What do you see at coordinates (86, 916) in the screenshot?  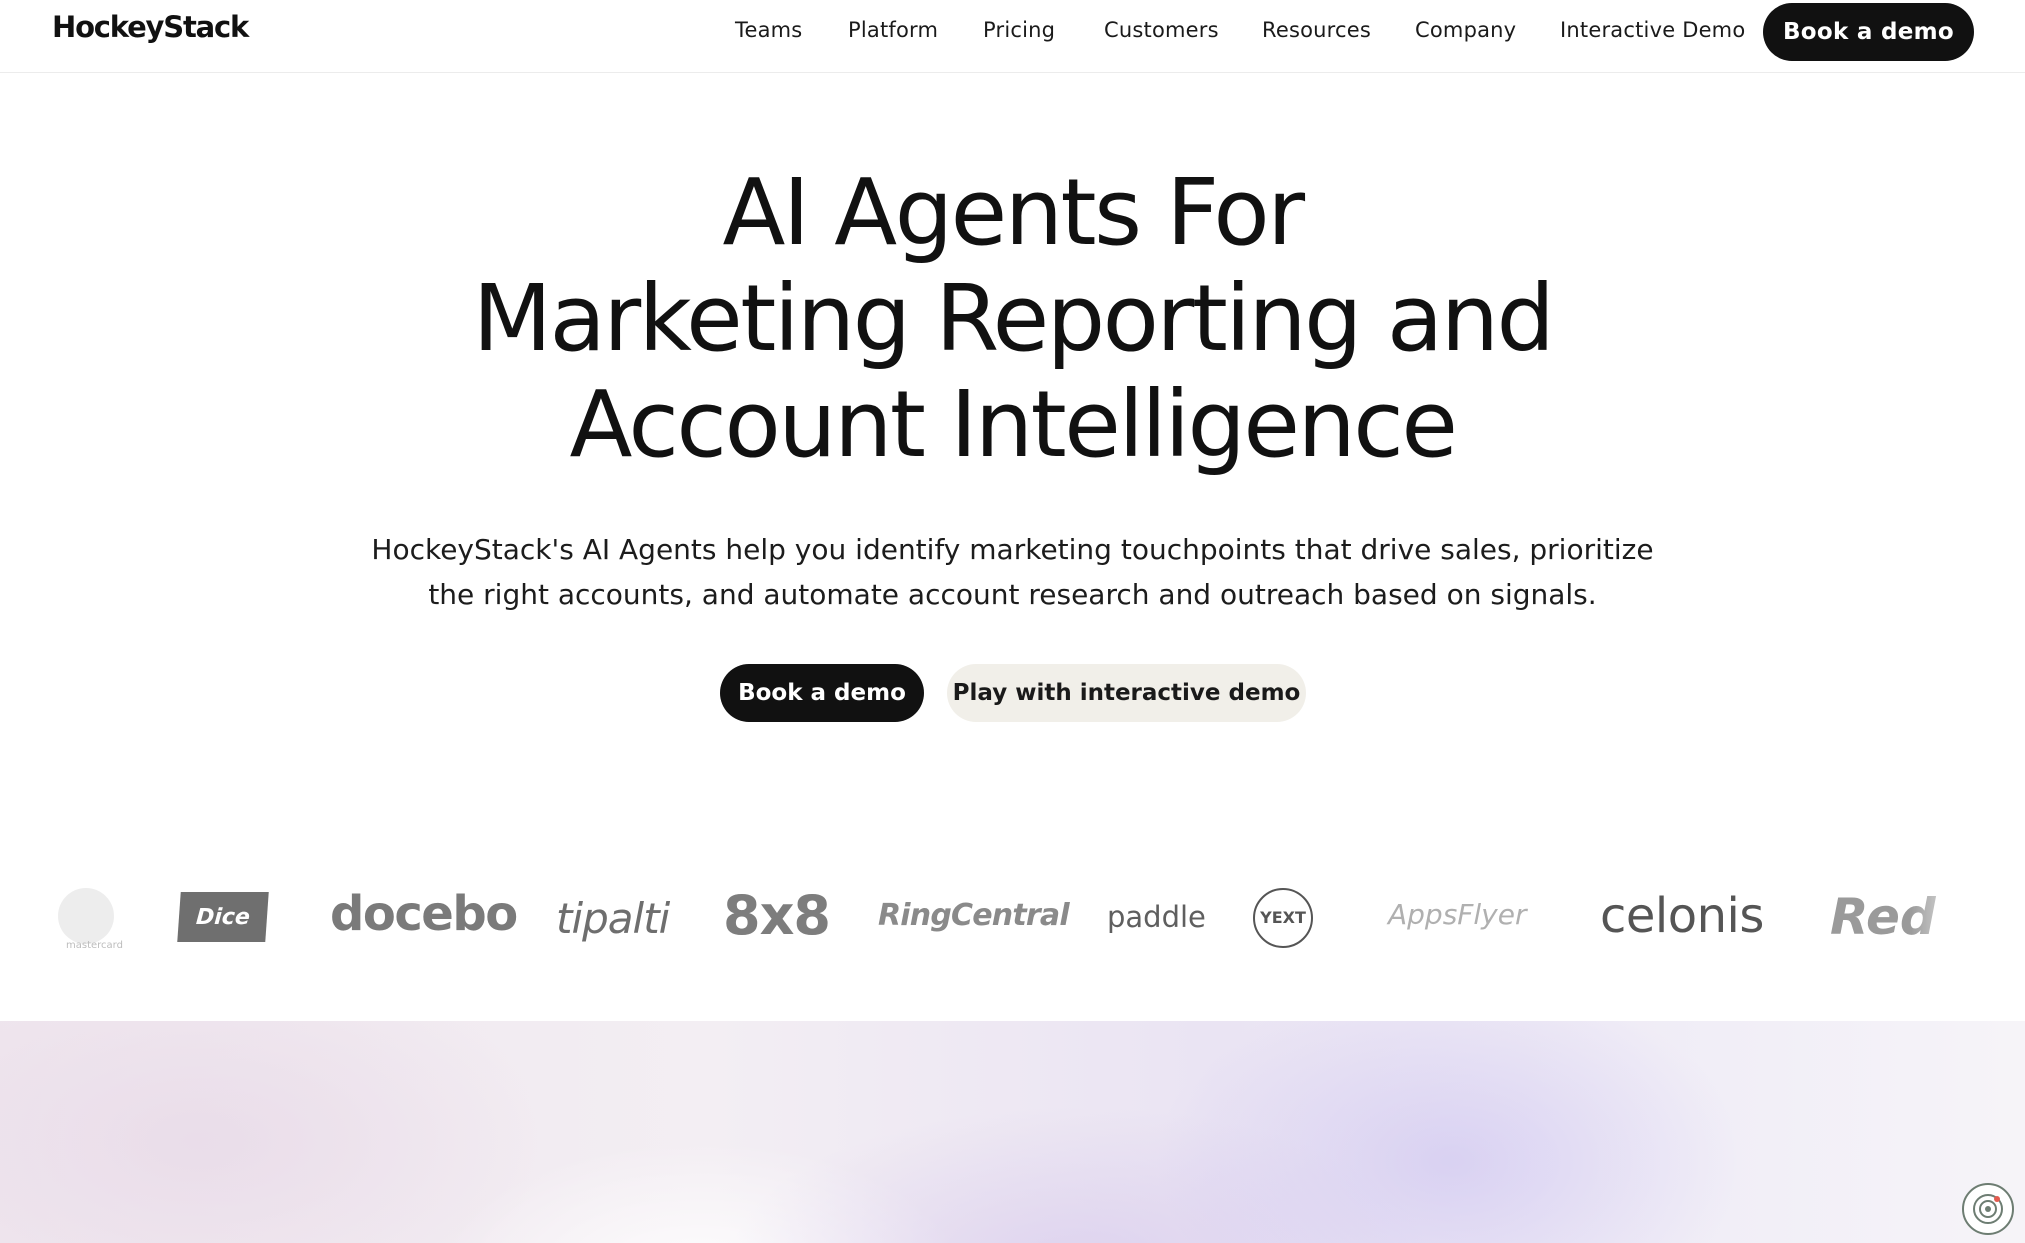 I see `mastercard-logo` at bounding box center [86, 916].